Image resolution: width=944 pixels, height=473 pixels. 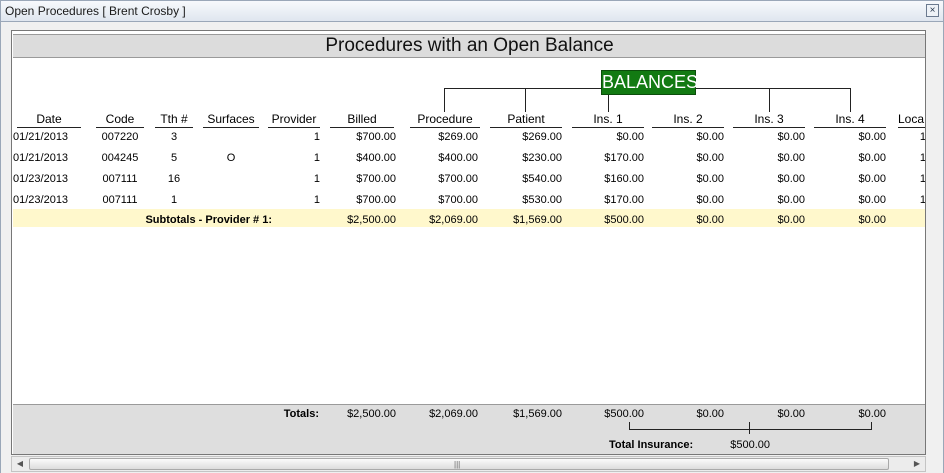 What do you see at coordinates (301, 414) in the screenshot?
I see `totals-label: Totals:` at bounding box center [301, 414].